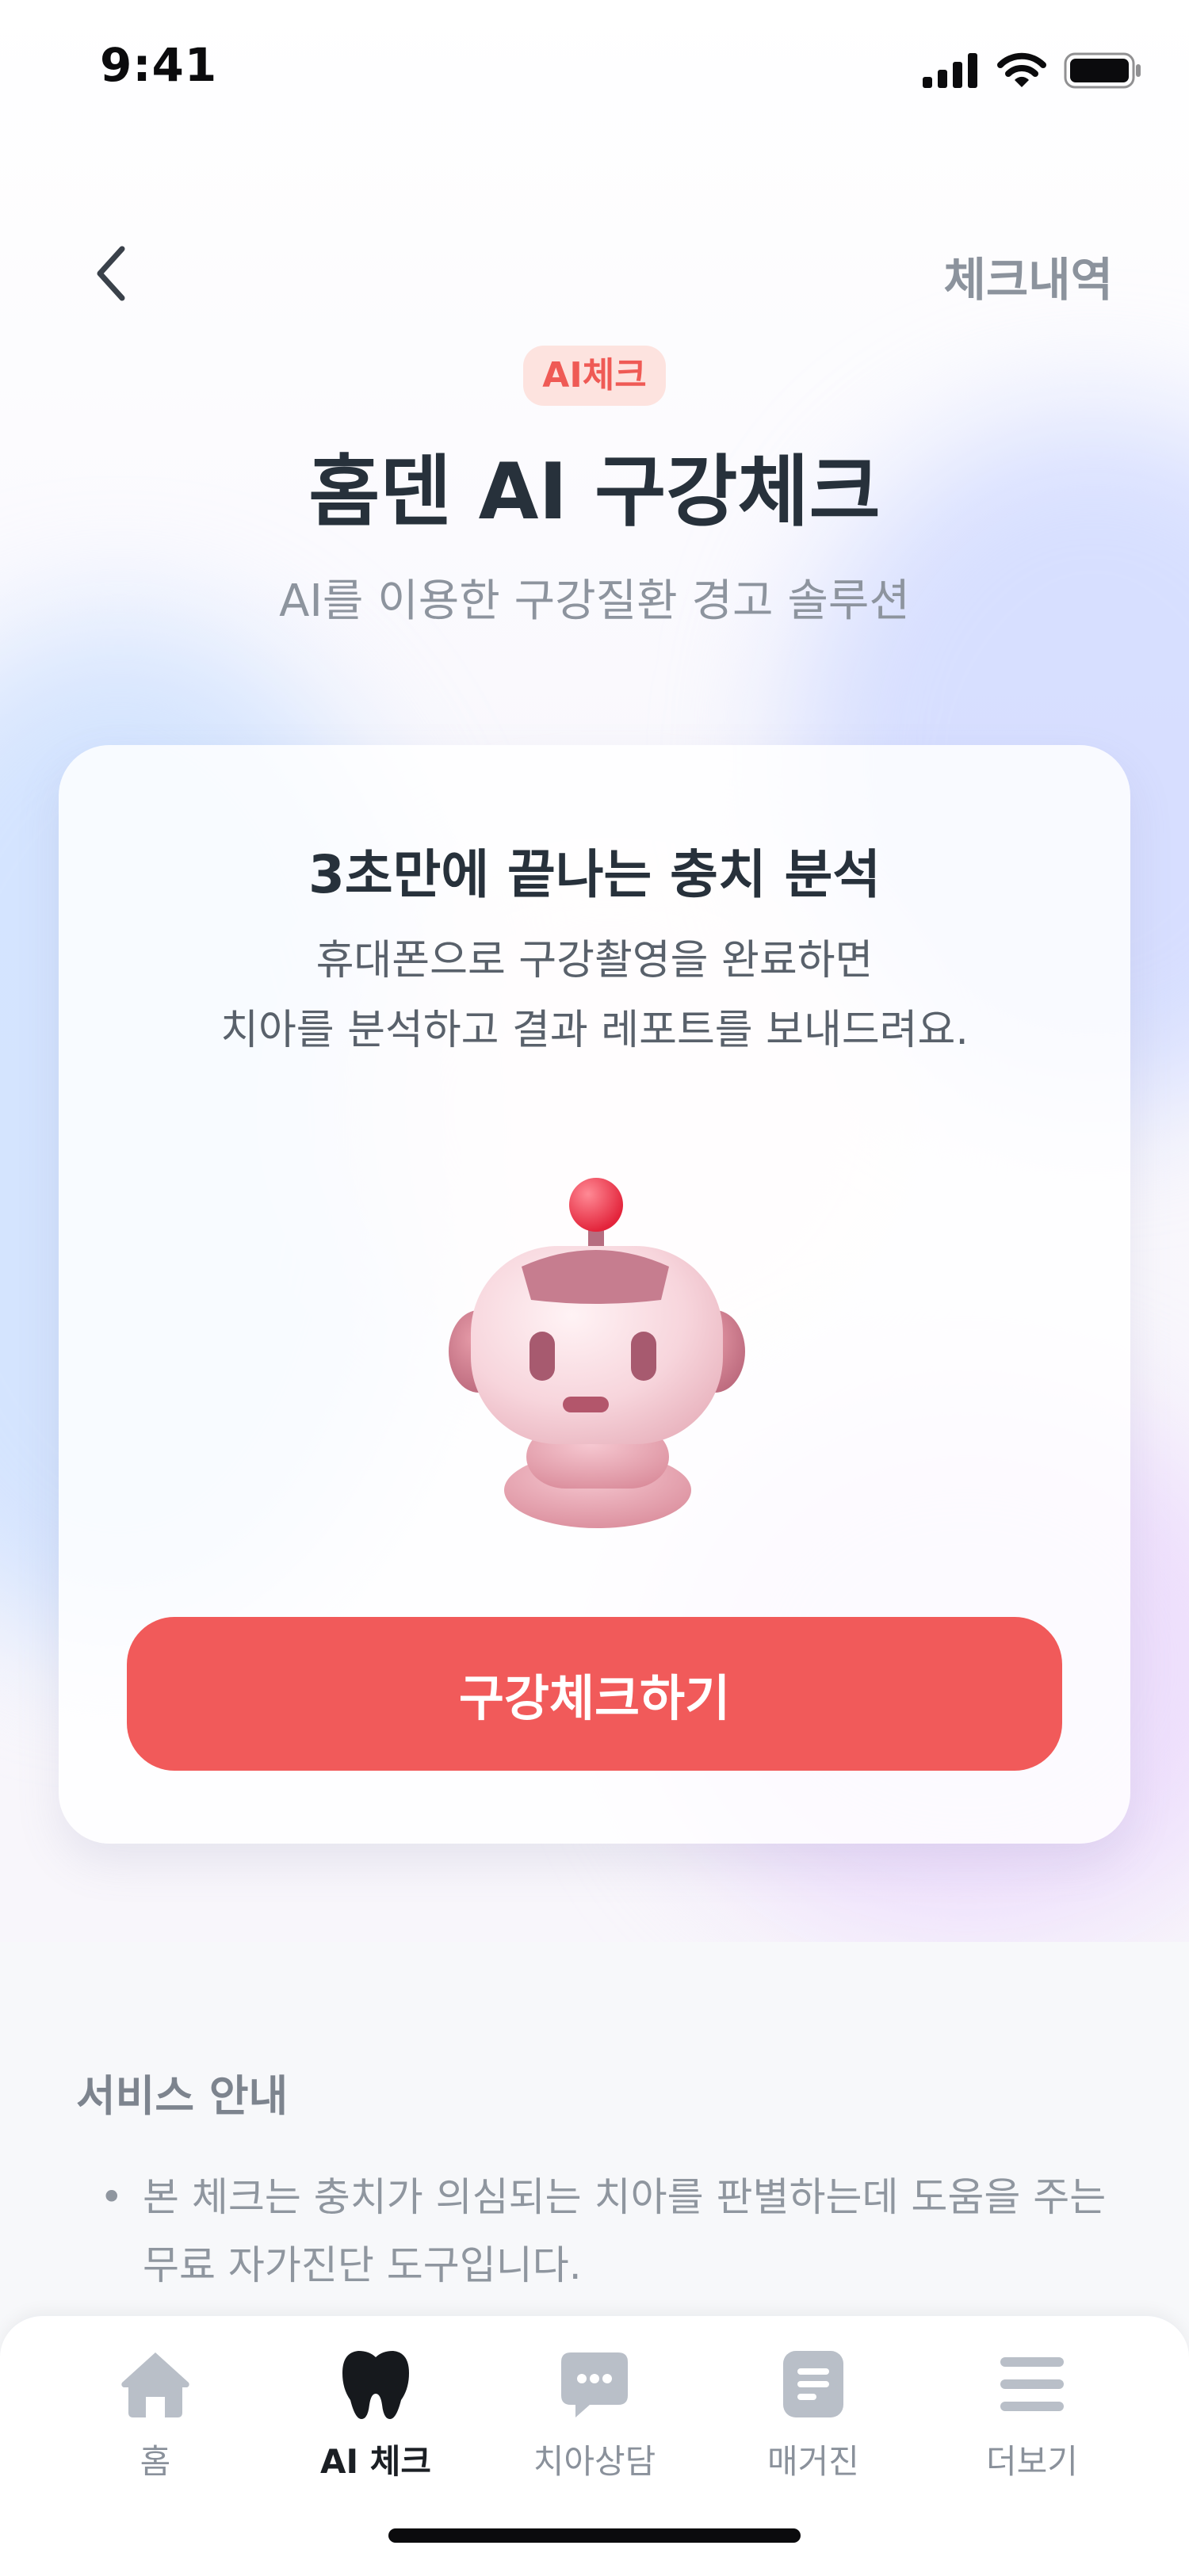 The image size is (1189, 2576). Describe the element at coordinates (597, 1353) in the screenshot. I see `robot-icon` at that location.